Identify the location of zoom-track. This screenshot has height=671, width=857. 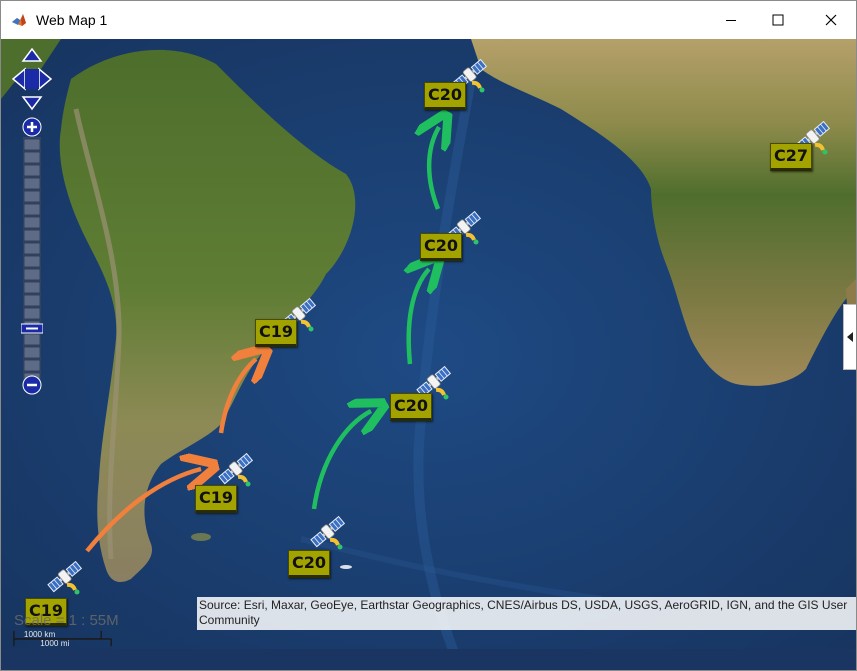
(32, 261).